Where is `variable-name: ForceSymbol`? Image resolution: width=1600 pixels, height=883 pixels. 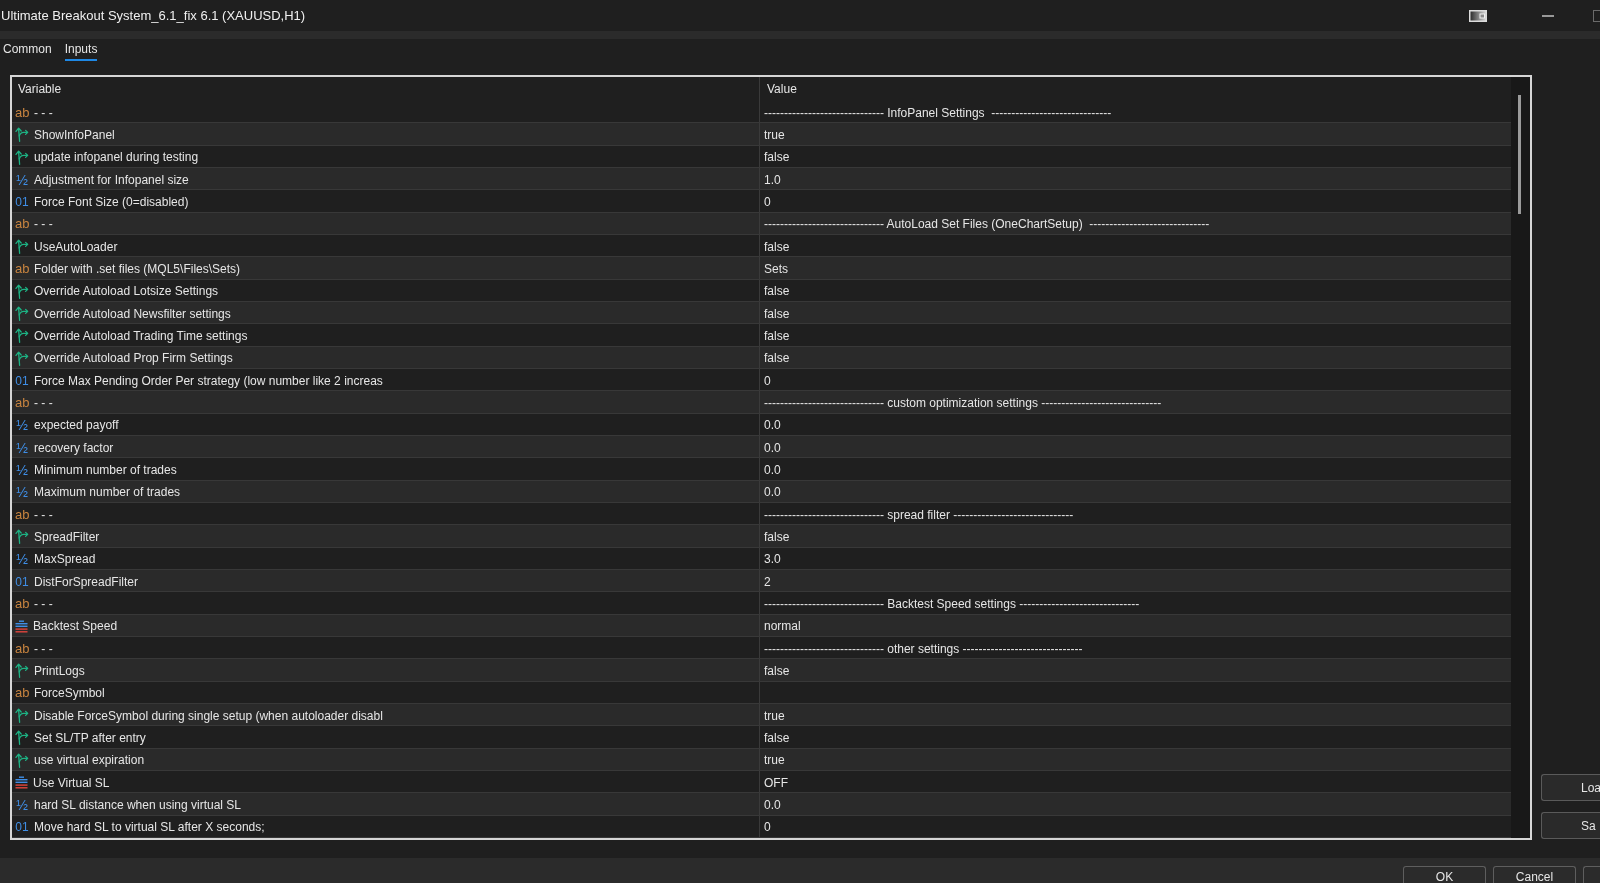
variable-name: ForceSymbol is located at coordinates (69, 693).